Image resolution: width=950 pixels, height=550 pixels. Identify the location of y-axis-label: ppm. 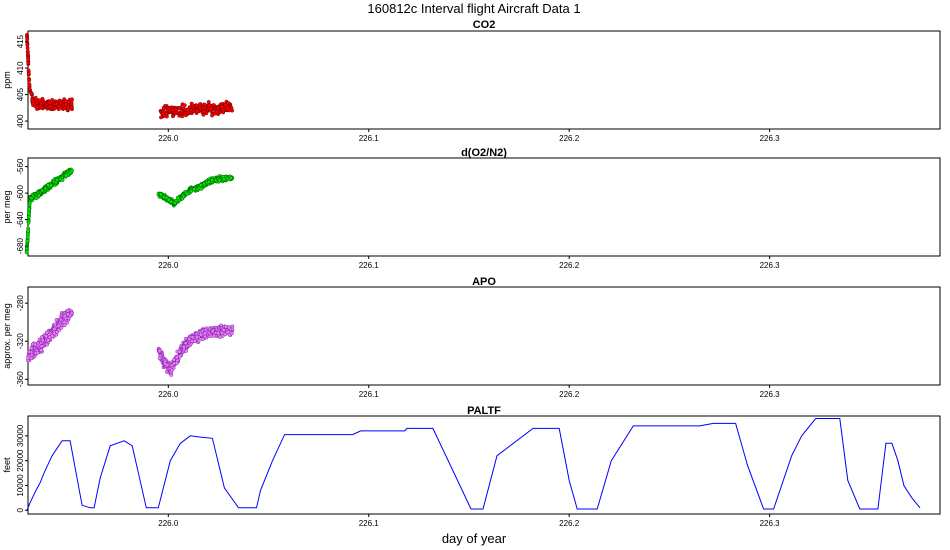
(7, 80).